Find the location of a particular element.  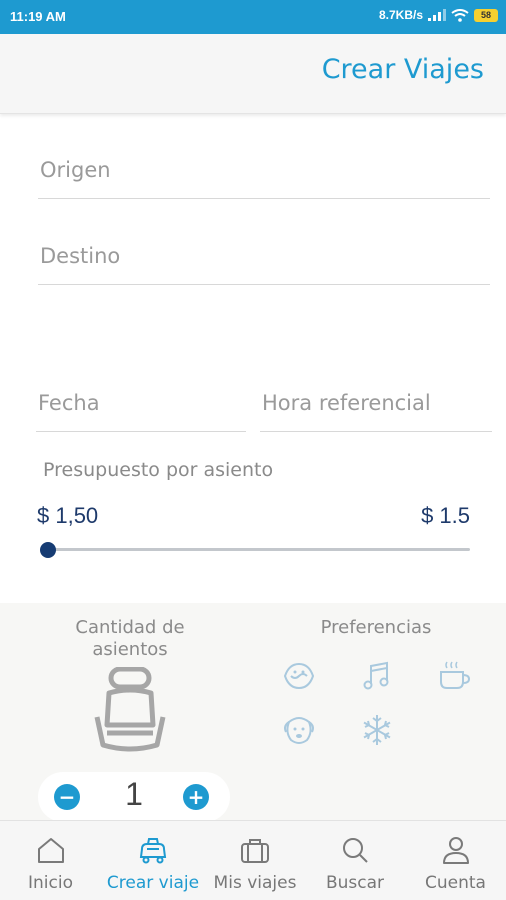

destination-field: Destino is located at coordinates (264, 255).